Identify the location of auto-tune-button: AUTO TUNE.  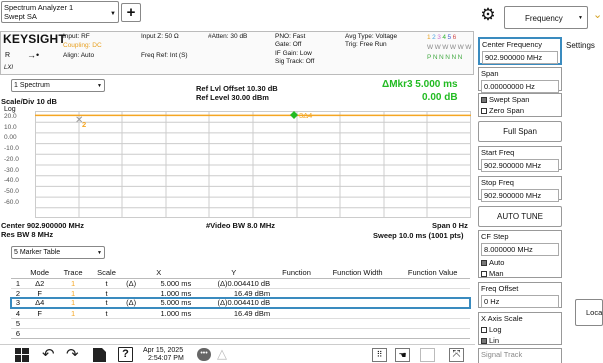
(520, 216).